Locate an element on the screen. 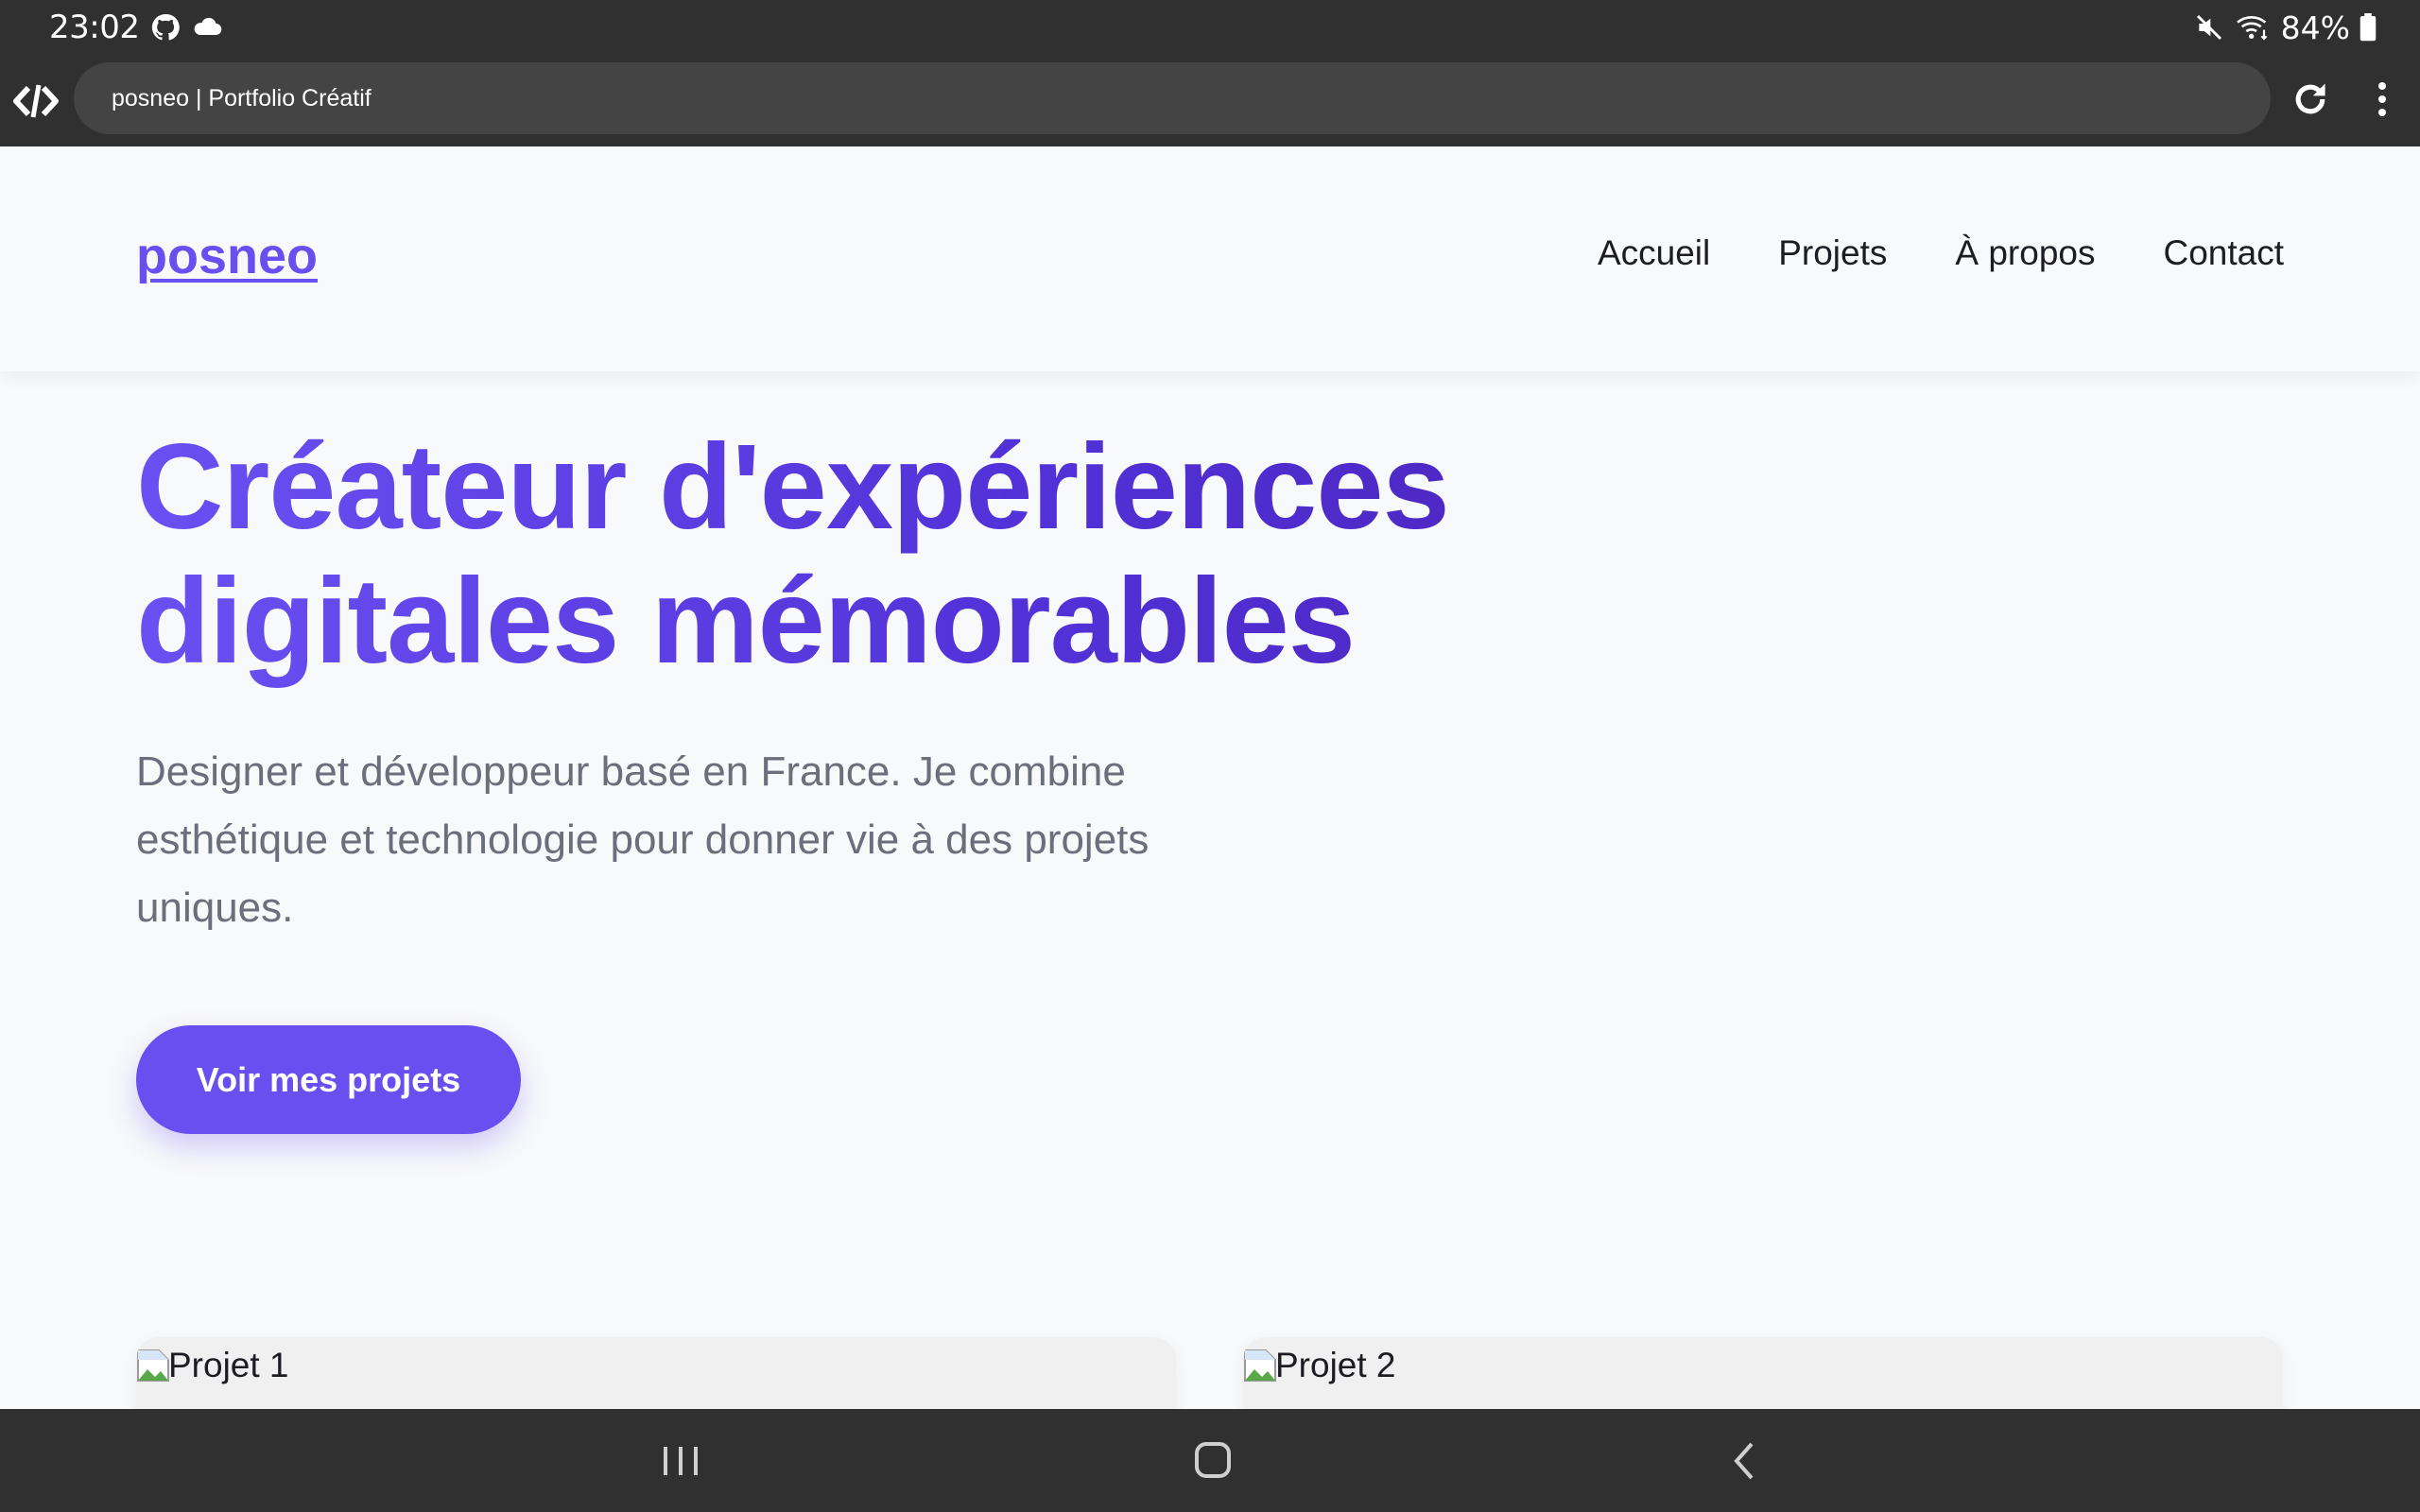 This screenshot has height=1512, width=2420. project-card: Projet 2 is located at coordinates (1763, 1373).